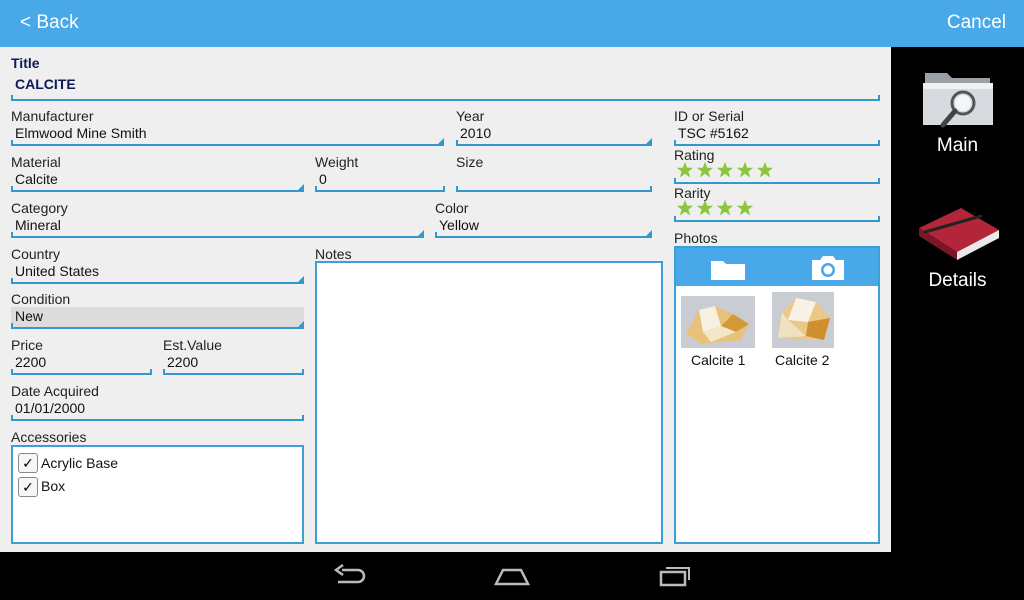 Image resolution: width=1024 pixels, height=600 pixels. Describe the element at coordinates (25, 63) in the screenshot. I see `title-label: Title` at that location.